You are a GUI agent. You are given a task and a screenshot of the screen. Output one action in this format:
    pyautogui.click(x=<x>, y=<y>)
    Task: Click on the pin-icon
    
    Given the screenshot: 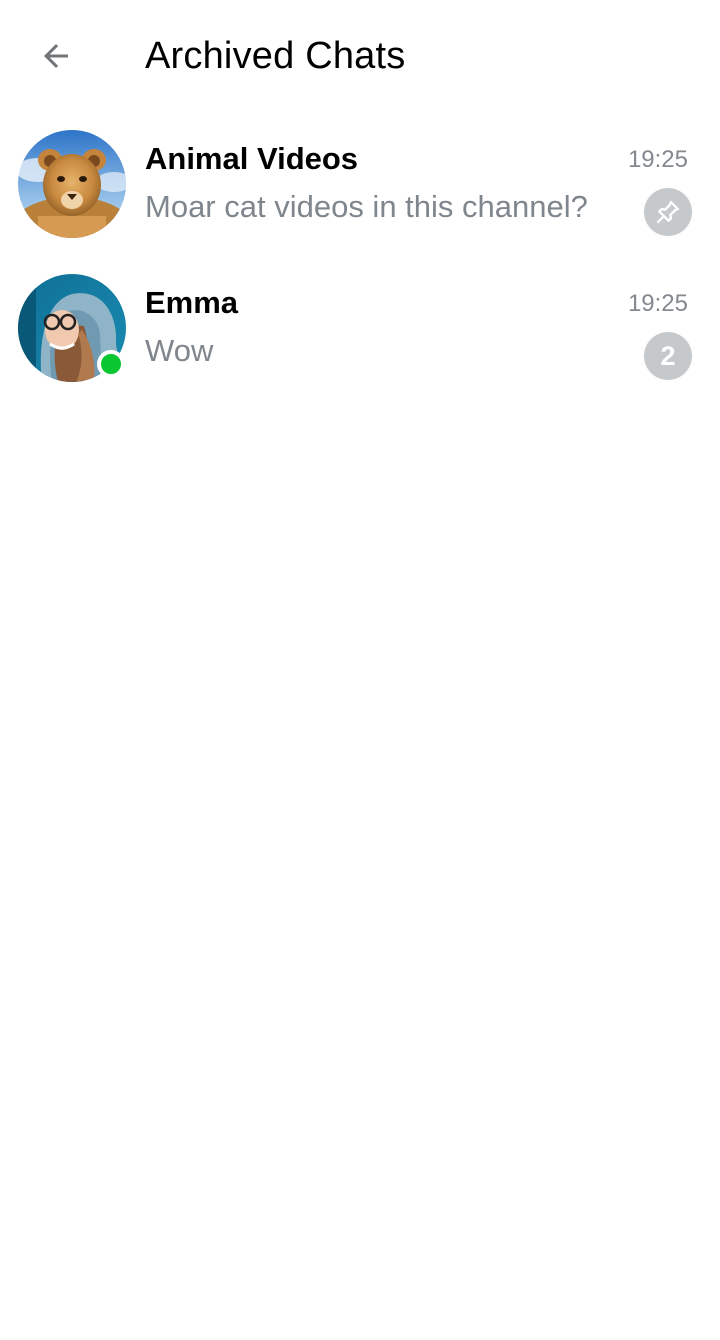 What is the action you would take?
    pyautogui.click(x=668, y=212)
    